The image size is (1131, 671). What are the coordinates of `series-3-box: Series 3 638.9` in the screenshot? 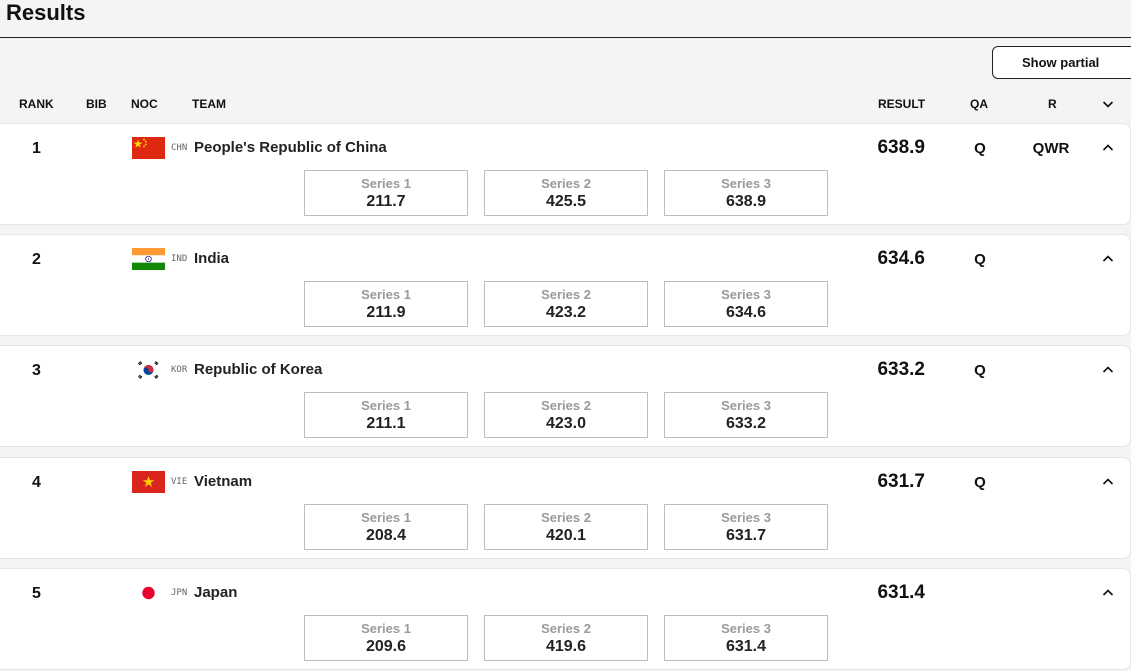 It's located at (746, 193).